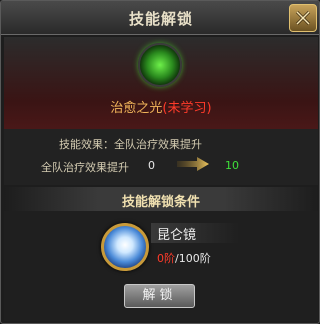 Image resolution: width=320 pixels, height=324 pixels. I want to click on progress-required: /100阶, so click(193, 258).